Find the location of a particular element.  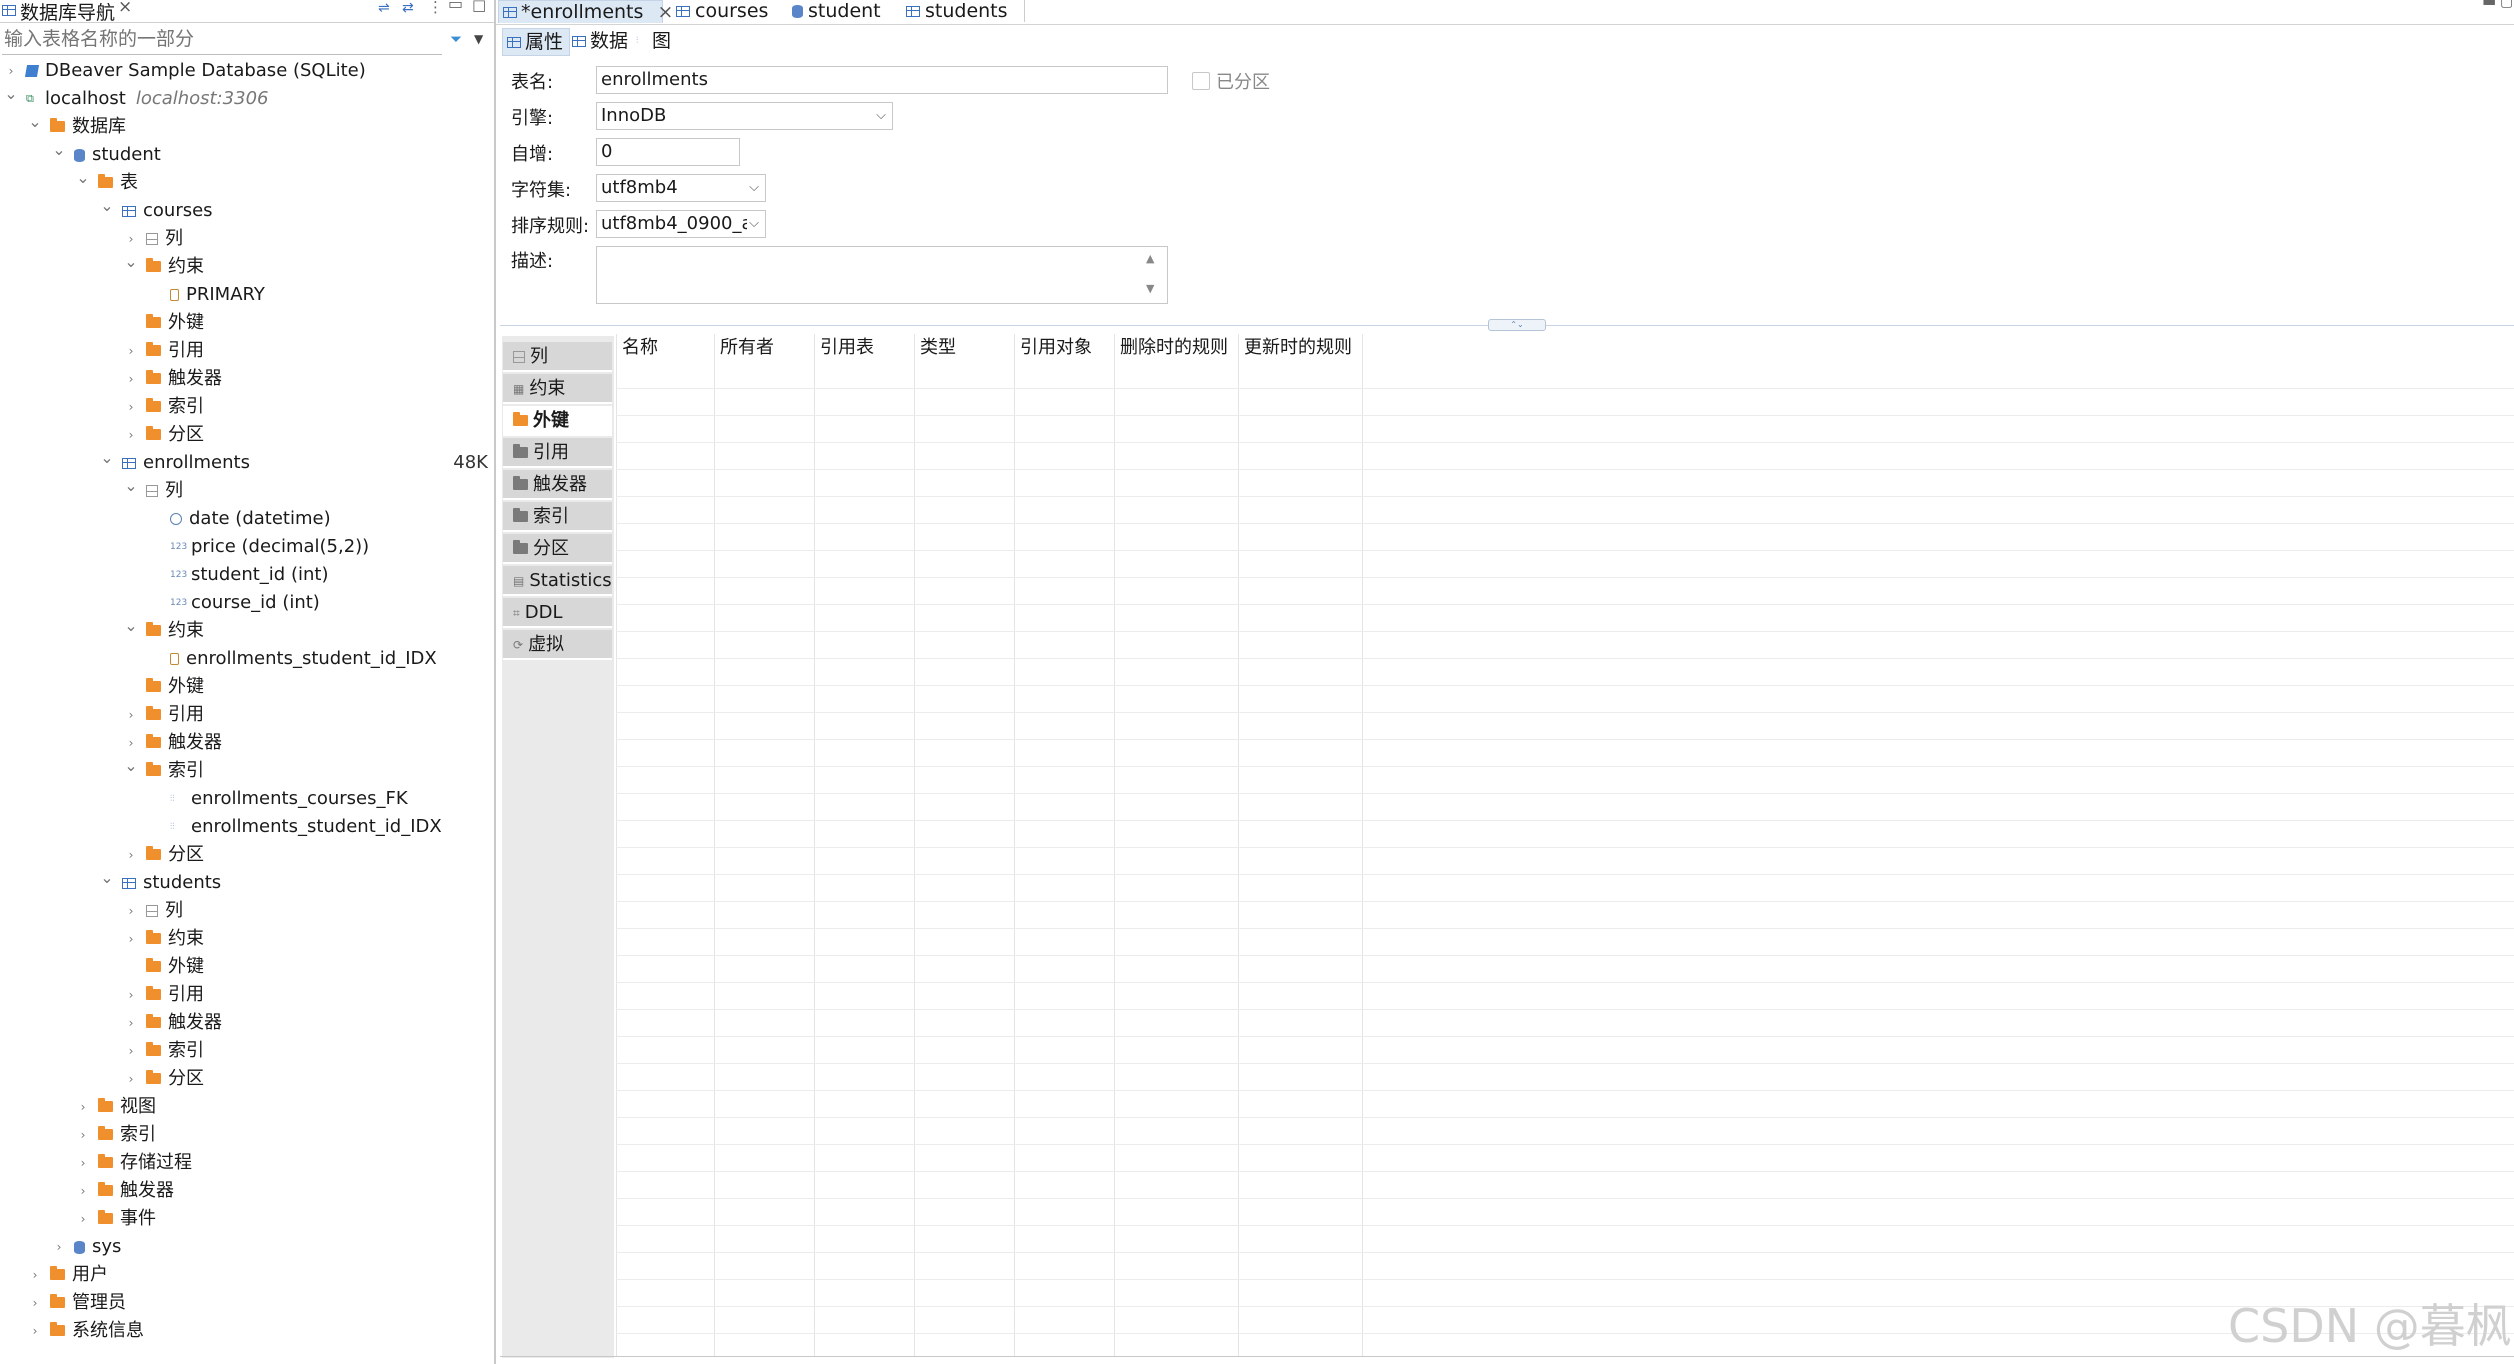

filter-icon: ⏷ is located at coordinates (456, 39).